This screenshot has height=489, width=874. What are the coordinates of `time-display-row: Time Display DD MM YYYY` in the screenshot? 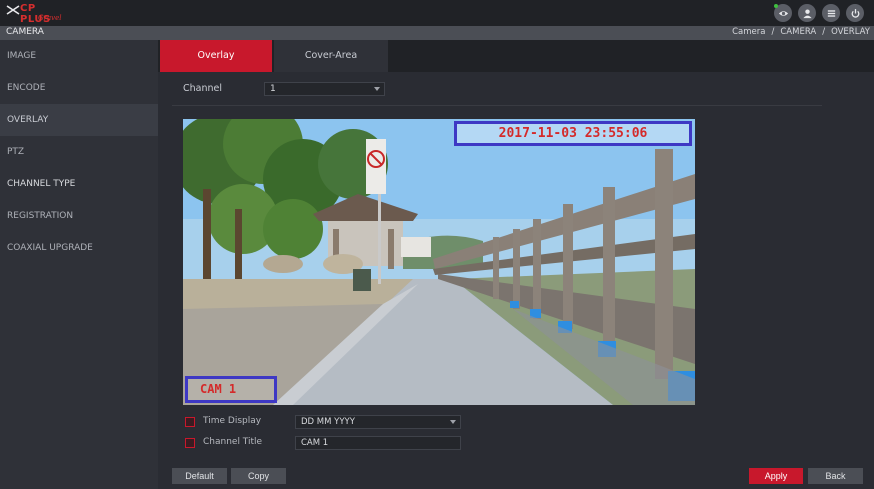 It's located at (325, 422).